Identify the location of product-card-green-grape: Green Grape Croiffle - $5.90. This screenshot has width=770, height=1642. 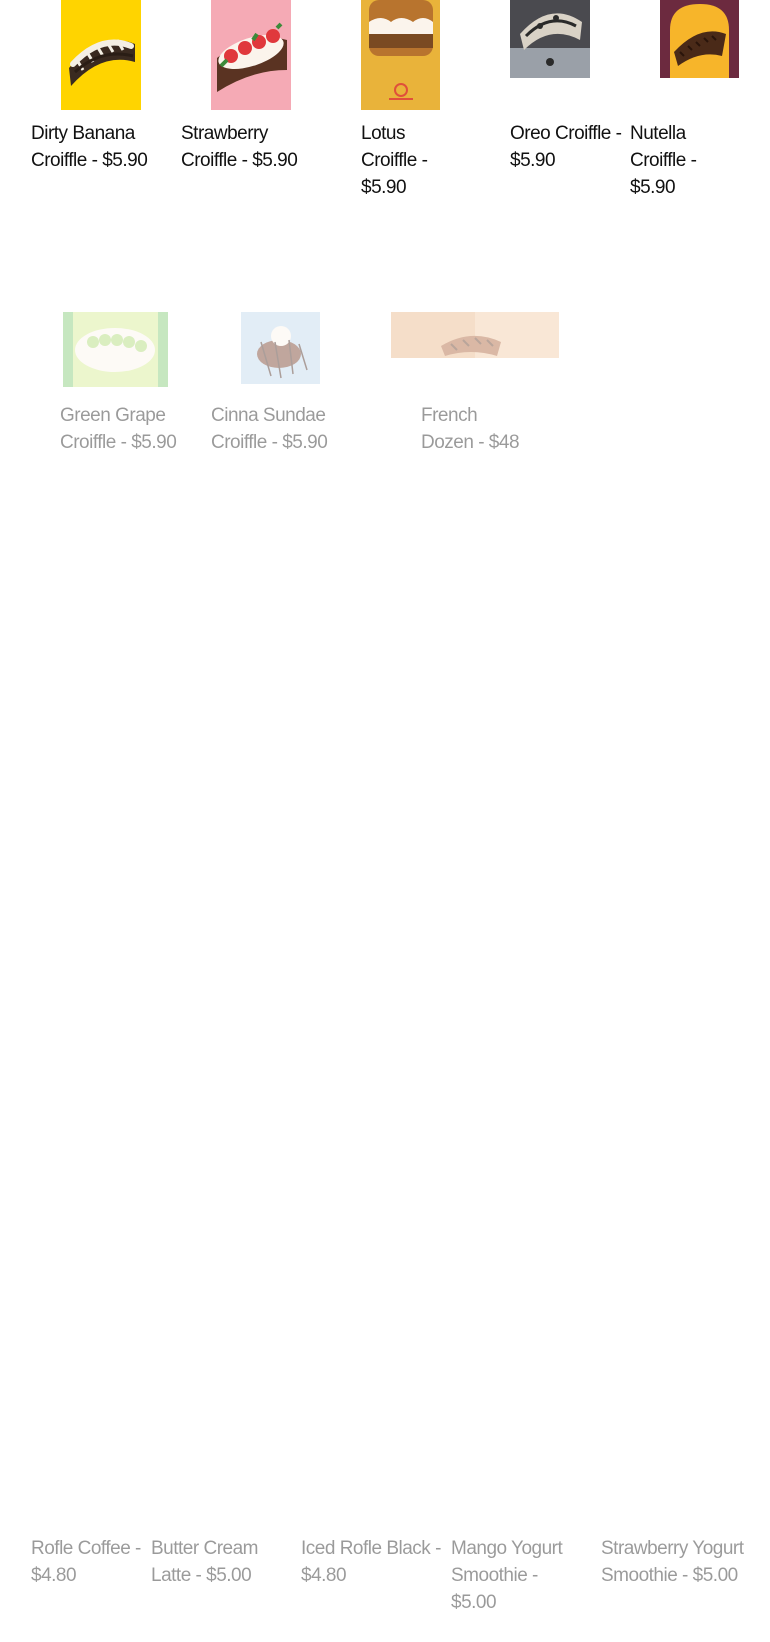
(130, 387).